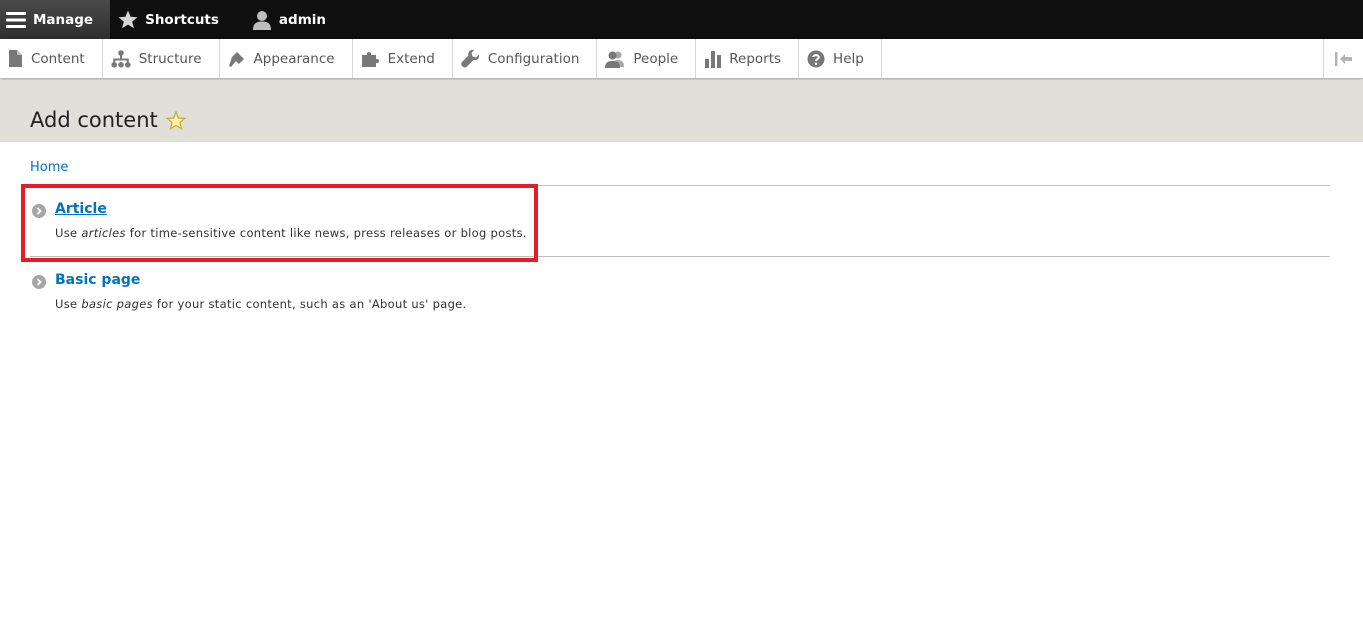 The image size is (1363, 631). Describe the element at coordinates (533, 58) in the screenshot. I see `tray-item-label: Configuration` at that location.